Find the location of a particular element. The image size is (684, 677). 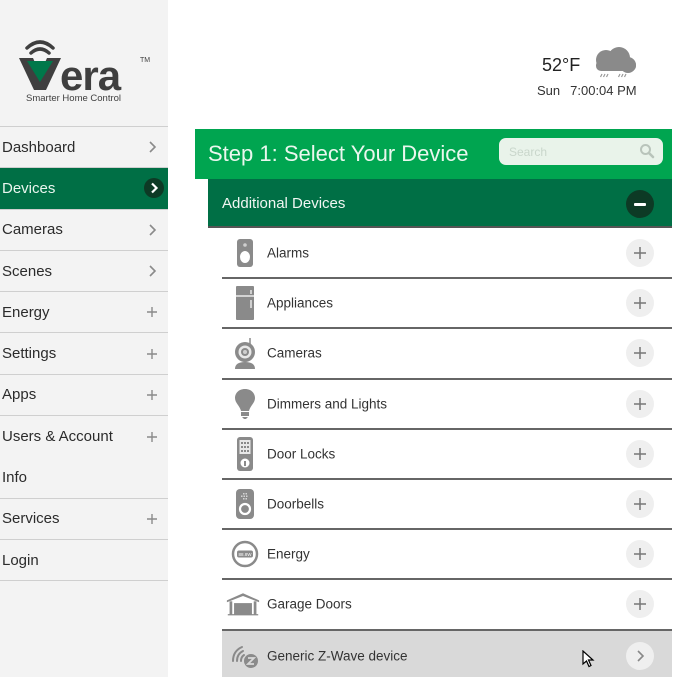

lightbulb-icon is located at coordinates (245, 404).